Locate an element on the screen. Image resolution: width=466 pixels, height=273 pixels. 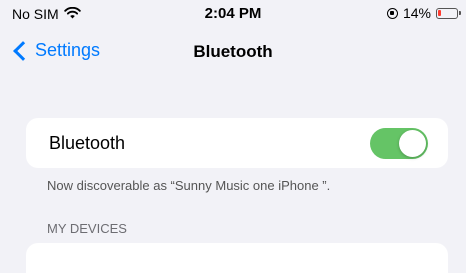
nav-bar: Settings Bluetooth is located at coordinates (233, 54).